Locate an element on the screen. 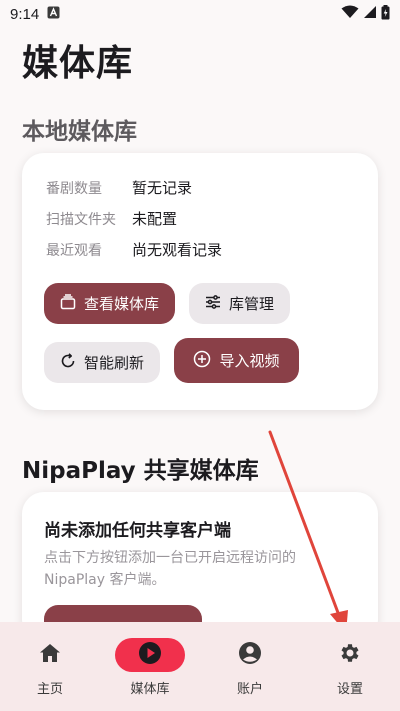 The height and width of the screenshot is (711, 400). gear-icon is located at coordinates (350, 655).